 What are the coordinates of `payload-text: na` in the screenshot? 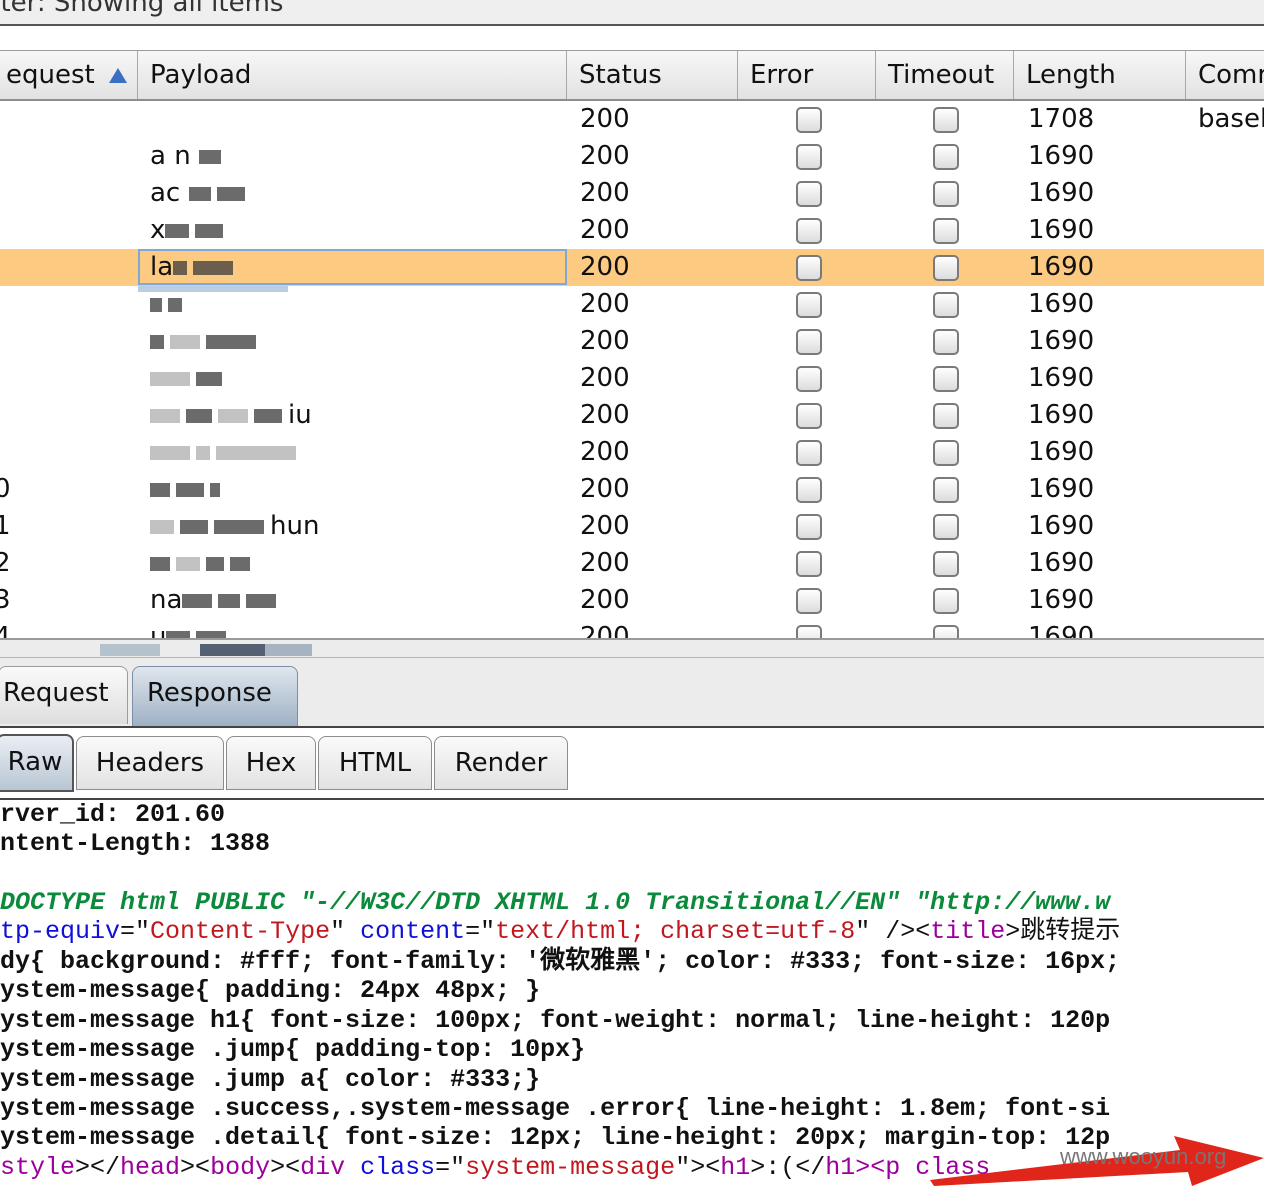 It's located at (166, 600).